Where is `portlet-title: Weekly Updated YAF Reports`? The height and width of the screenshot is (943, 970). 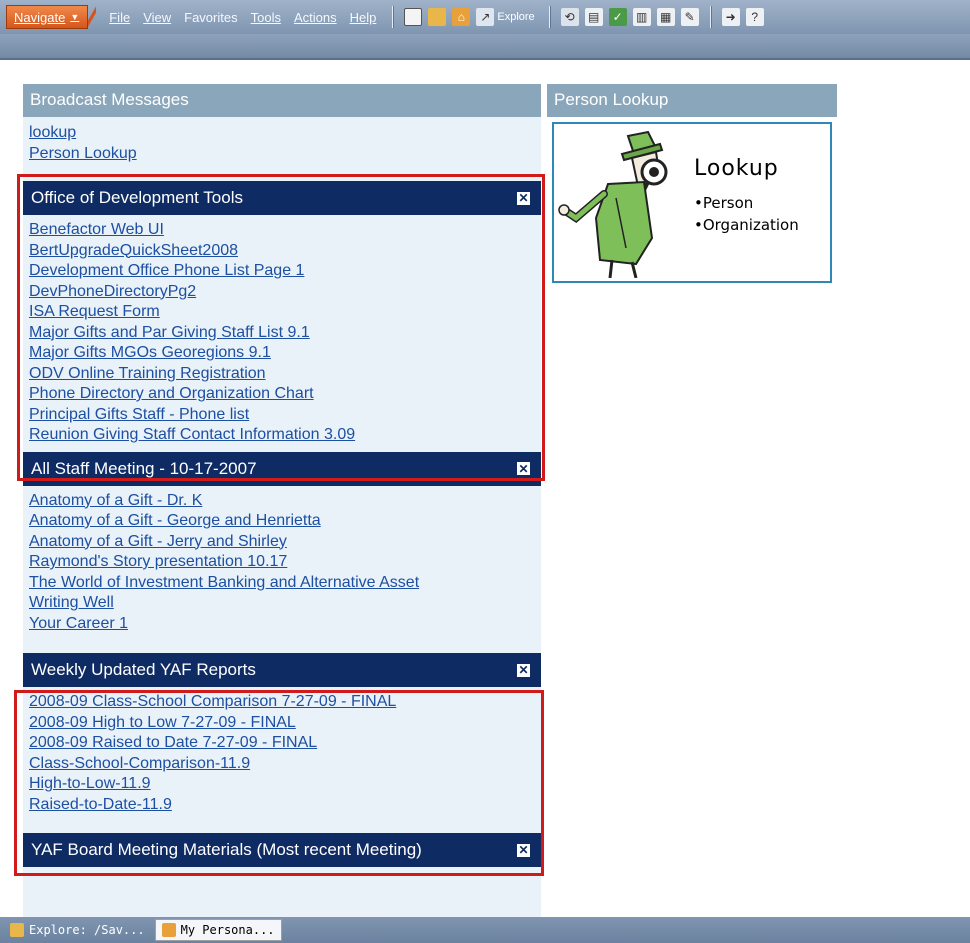 portlet-title: Weekly Updated YAF Reports is located at coordinates (143, 669).